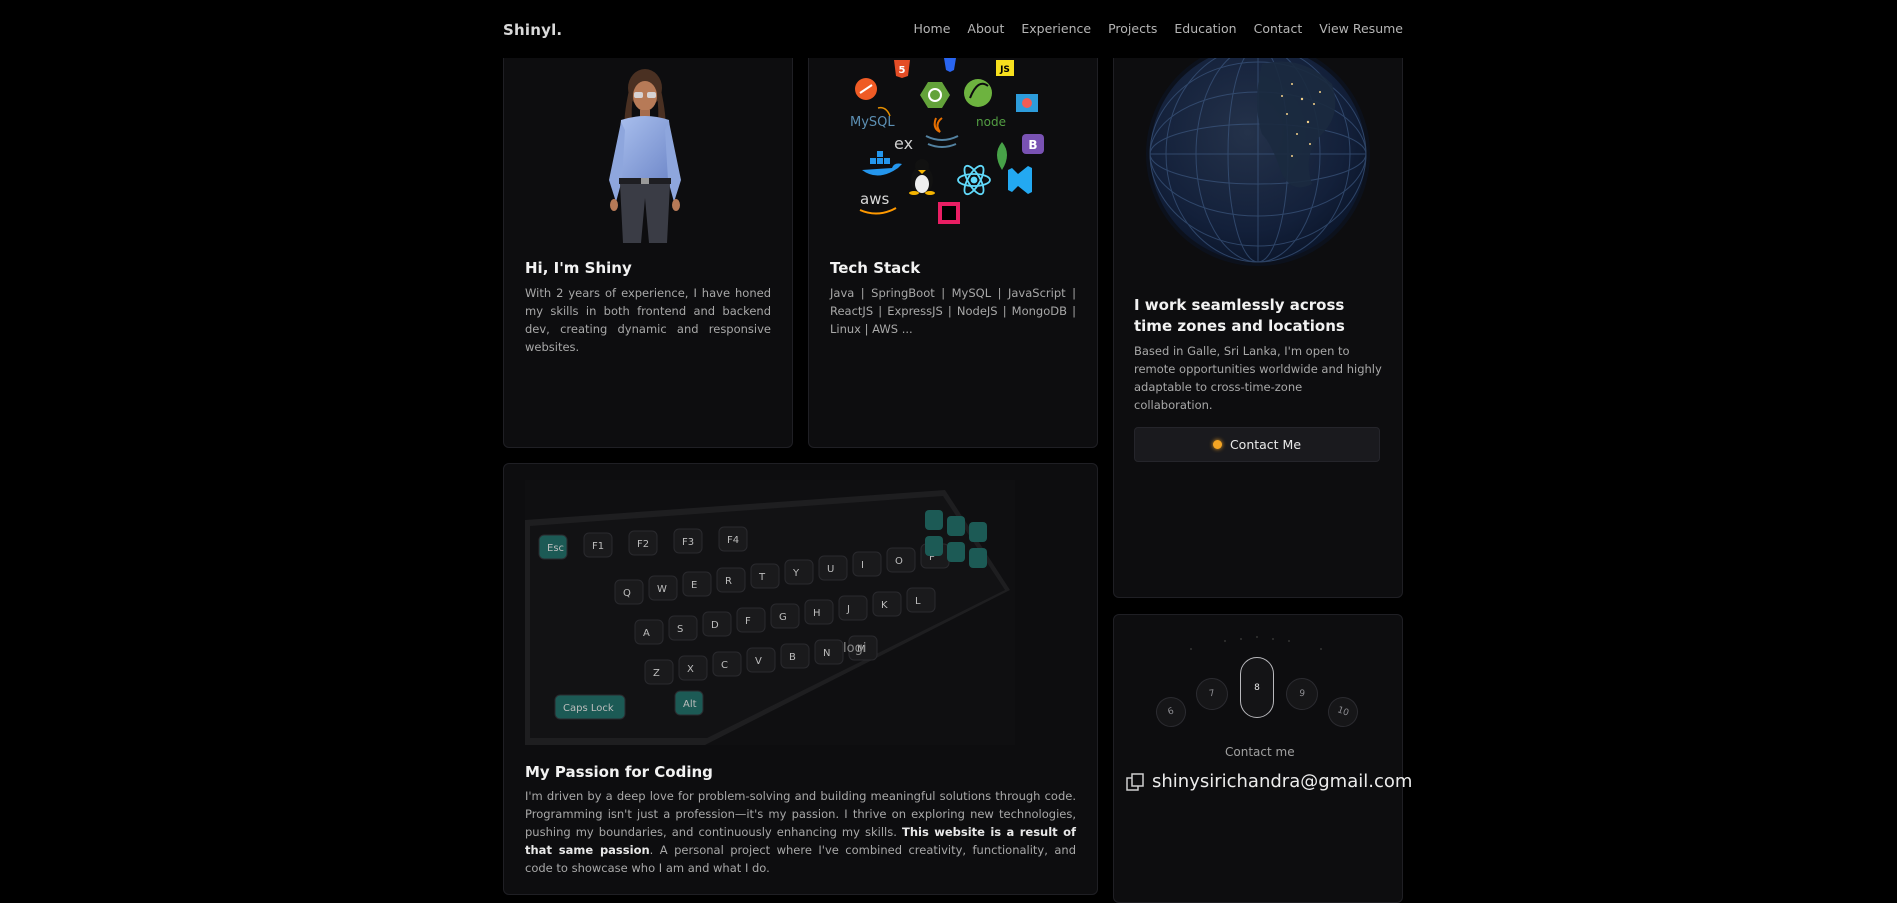 The image size is (1897, 903). I want to click on nav-contact: Contact, so click(1278, 28).